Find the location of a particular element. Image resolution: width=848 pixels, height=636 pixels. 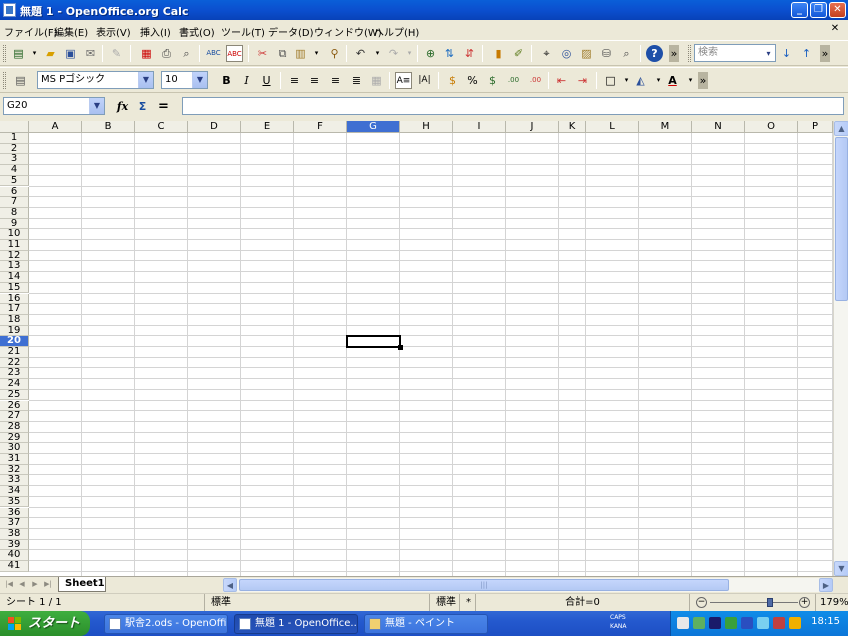

font-size-select: 10 ▼ is located at coordinates (184, 80).